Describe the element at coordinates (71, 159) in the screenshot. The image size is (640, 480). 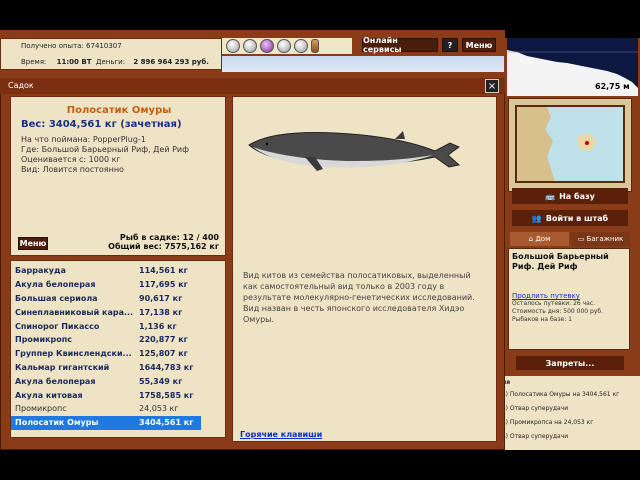
I see `fish-value: Оценивается с: 1000 кг` at that location.